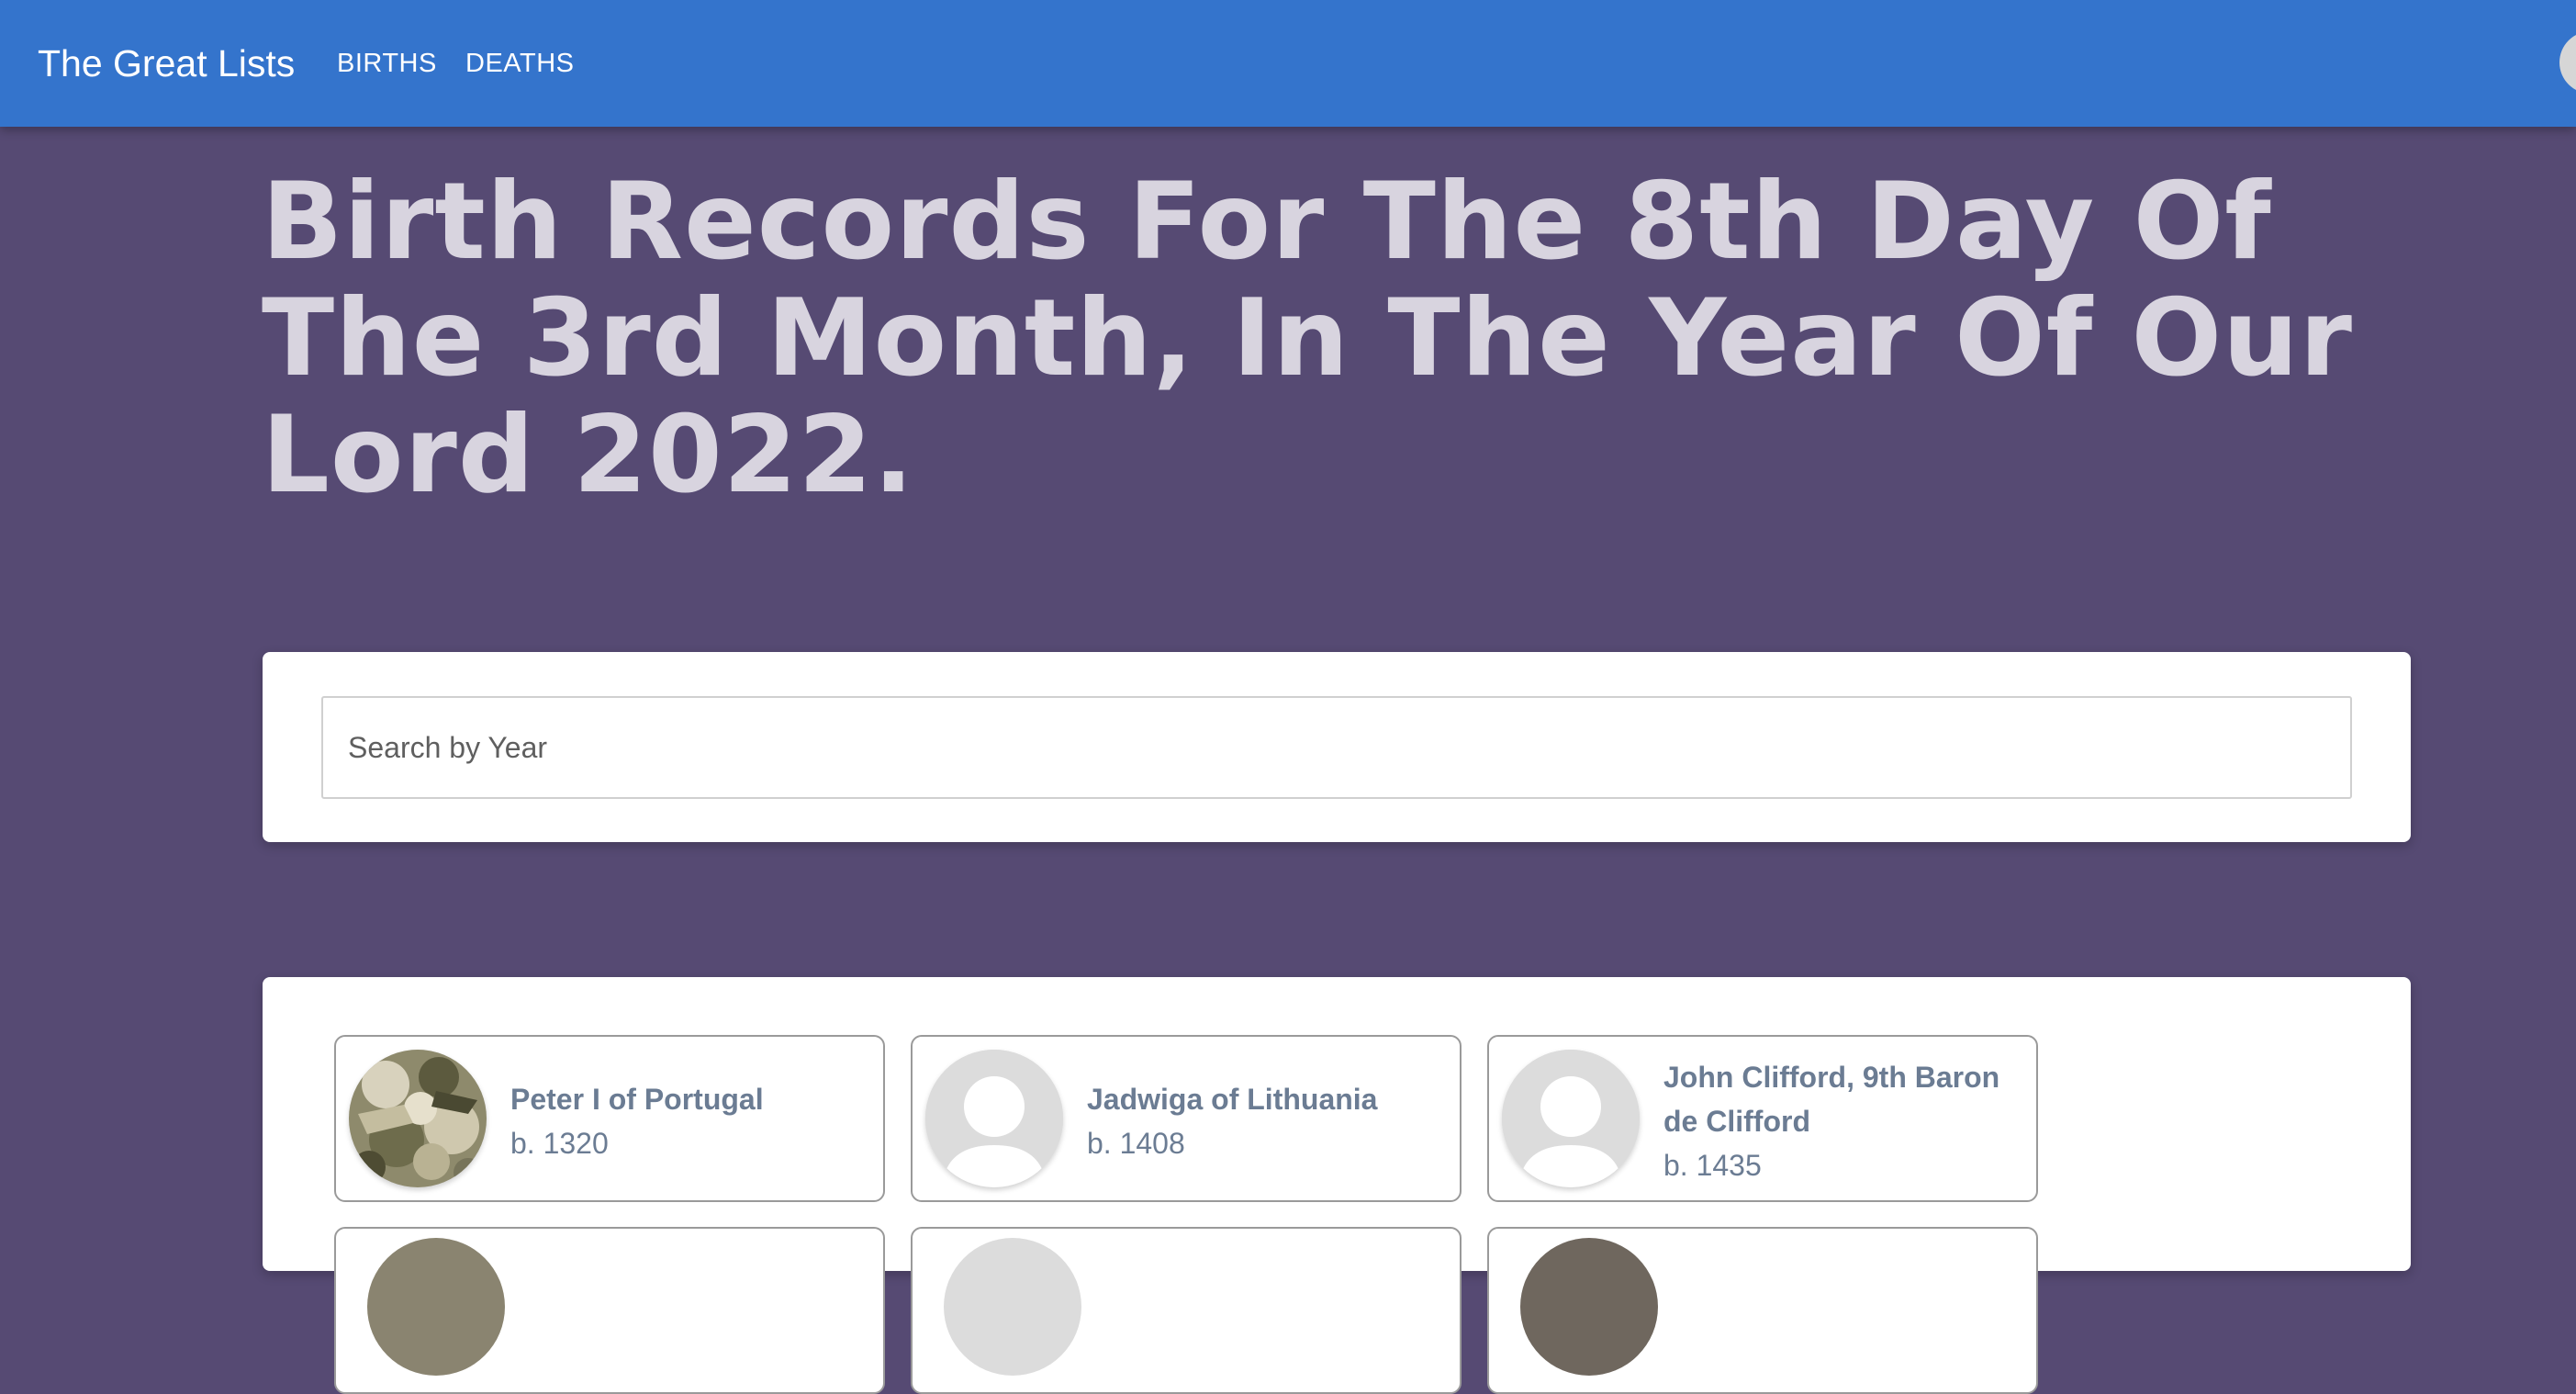 The height and width of the screenshot is (1394, 2576). What do you see at coordinates (559, 1143) in the screenshot?
I see `person-birth-year: b. 1320` at bounding box center [559, 1143].